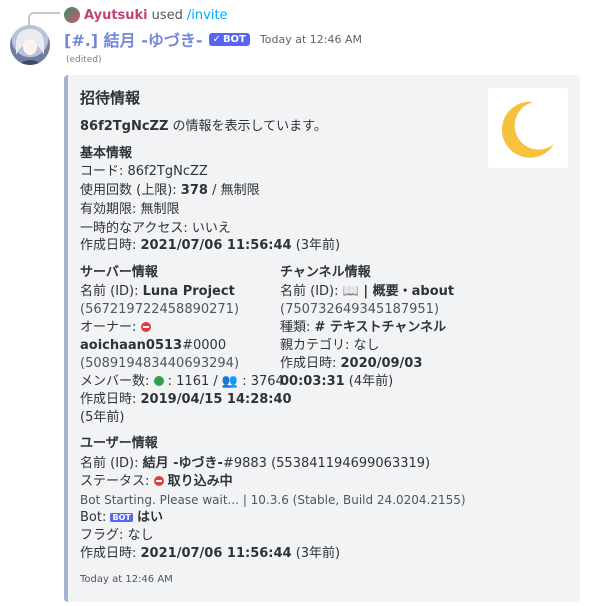 Image resolution: width=600 pixels, height=606 pixels. I want to click on field-server-title: サーバー情報, so click(119, 272).